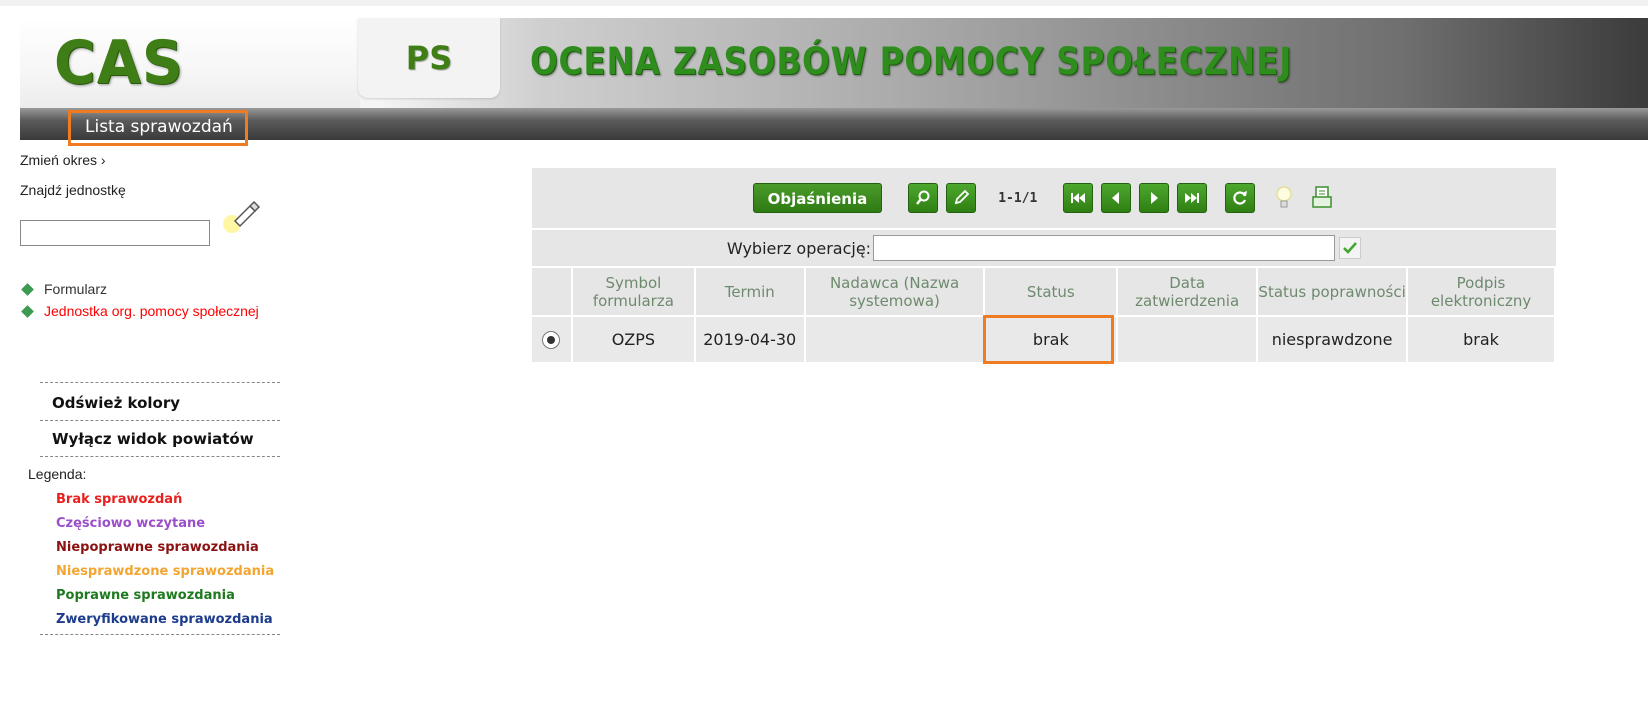 This screenshot has width=1648, height=716. I want to click on status-value: brak, so click(1050, 339).